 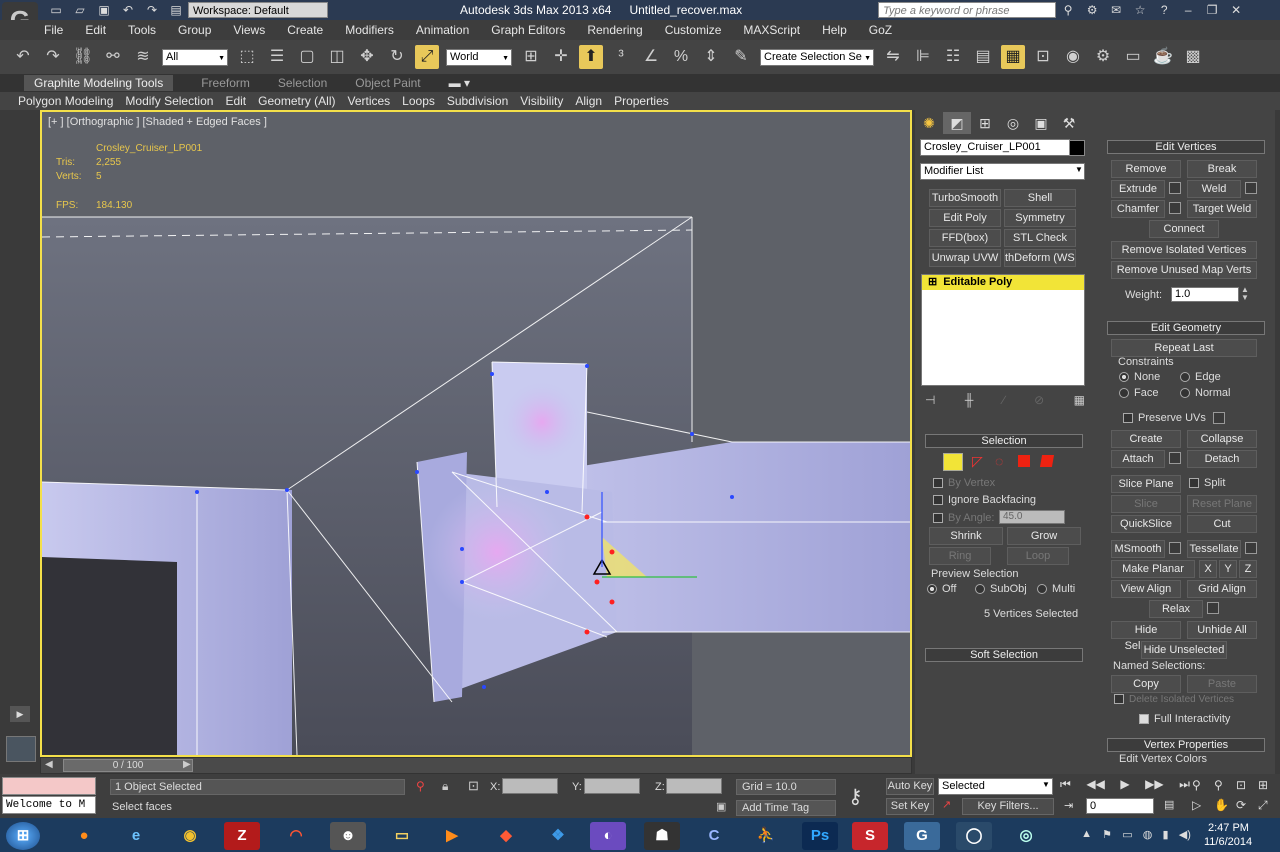 What do you see at coordinates (1175, 208) in the screenshot?
I see `chamfer-settings-icon` at bounding box center [1175, 208].